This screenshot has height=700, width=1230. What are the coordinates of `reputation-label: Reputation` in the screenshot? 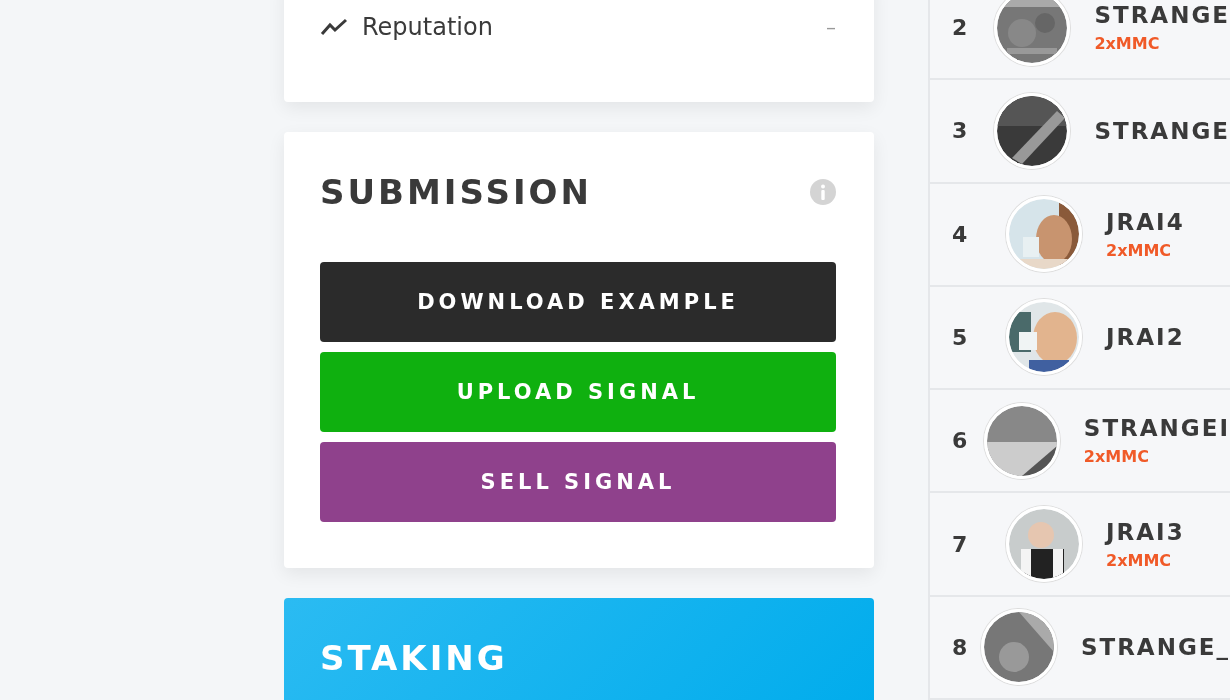 It's located at (428, 27).